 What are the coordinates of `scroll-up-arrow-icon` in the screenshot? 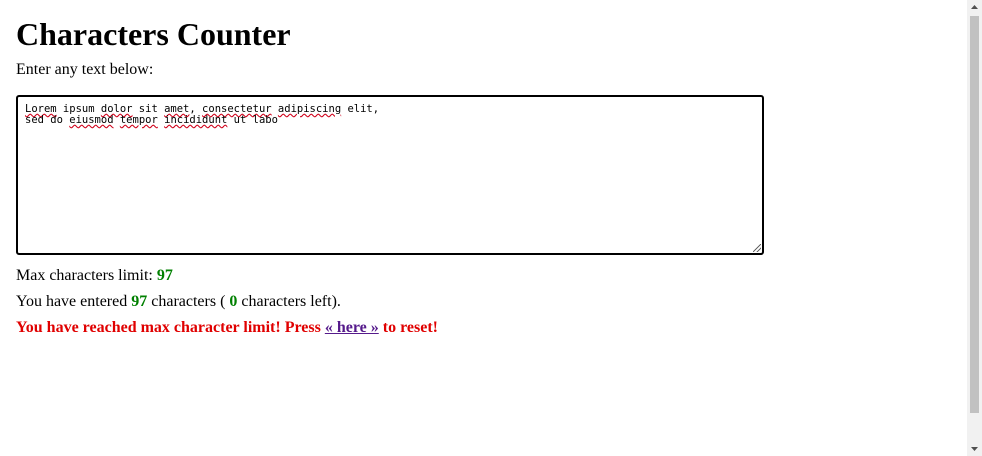 It's located at (974, 7).